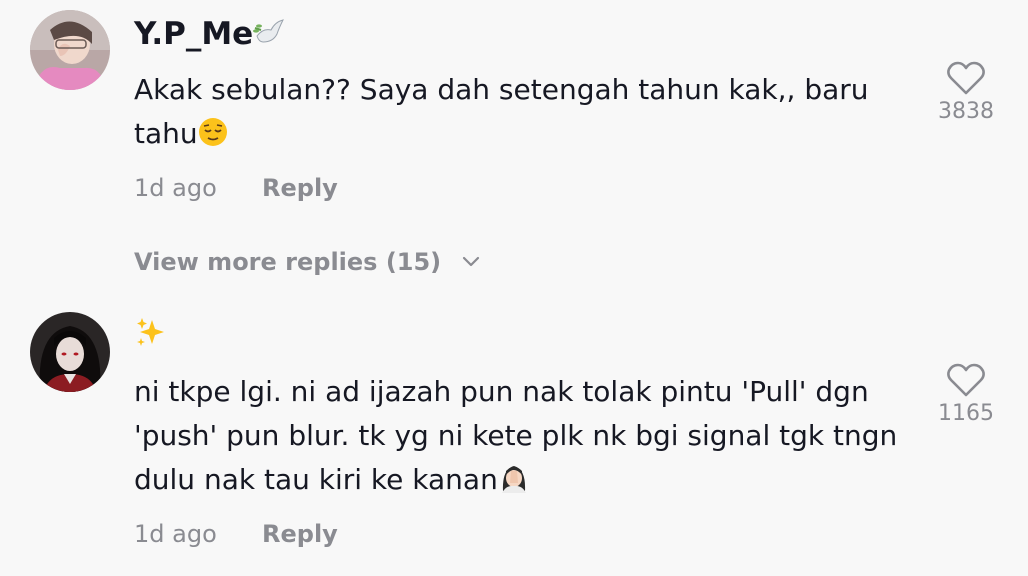  What do you see at coordinates (166, 133) in the screenshot?
I see `comment-line-text: tahu` at bounding box center [166, 133].